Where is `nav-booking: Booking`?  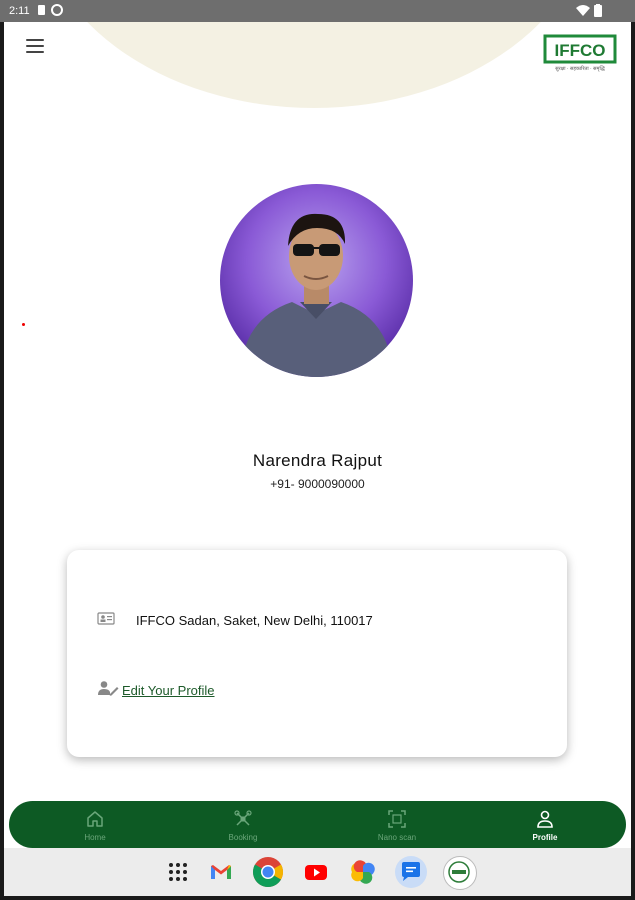 nav-booking: Booking is located at coordinates (243, 824).